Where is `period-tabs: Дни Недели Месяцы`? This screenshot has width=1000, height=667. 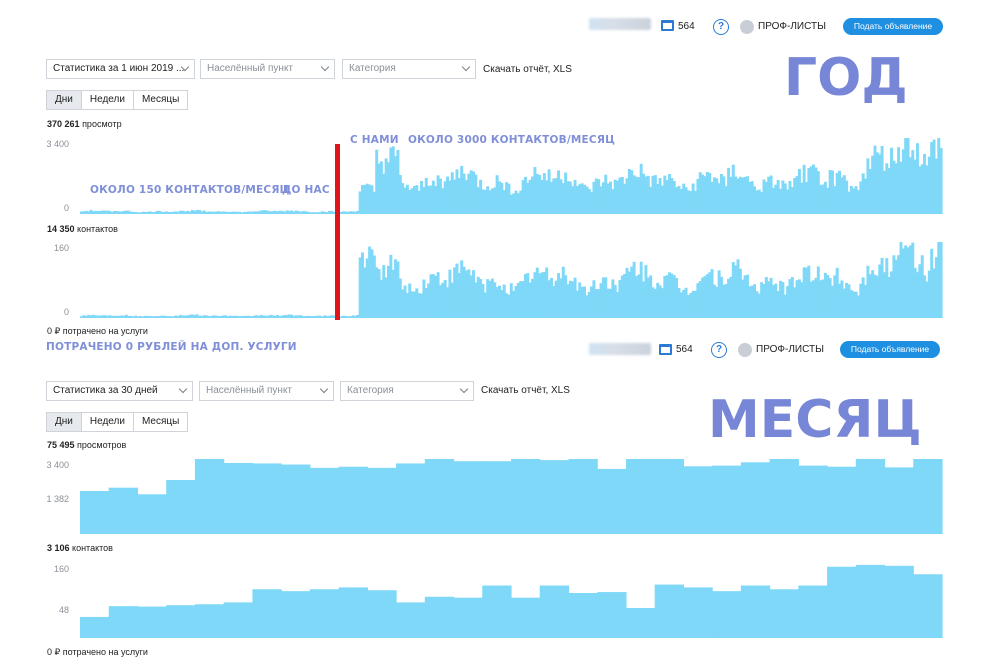 period-tabs: Дни Недели Месяцы is located at coordinates (117, 422).